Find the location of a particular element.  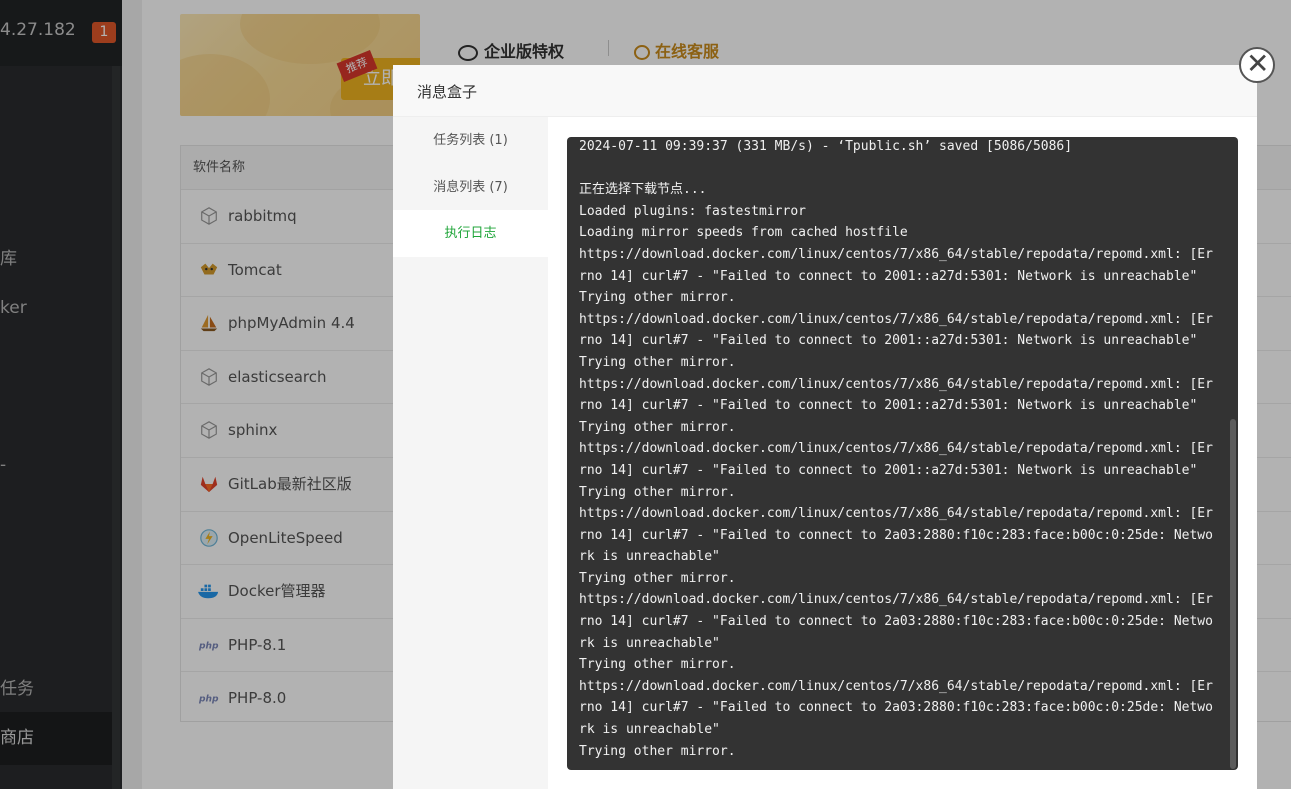

tab-message-list: 消息列表 (7) is located at coordinates (470, 187).